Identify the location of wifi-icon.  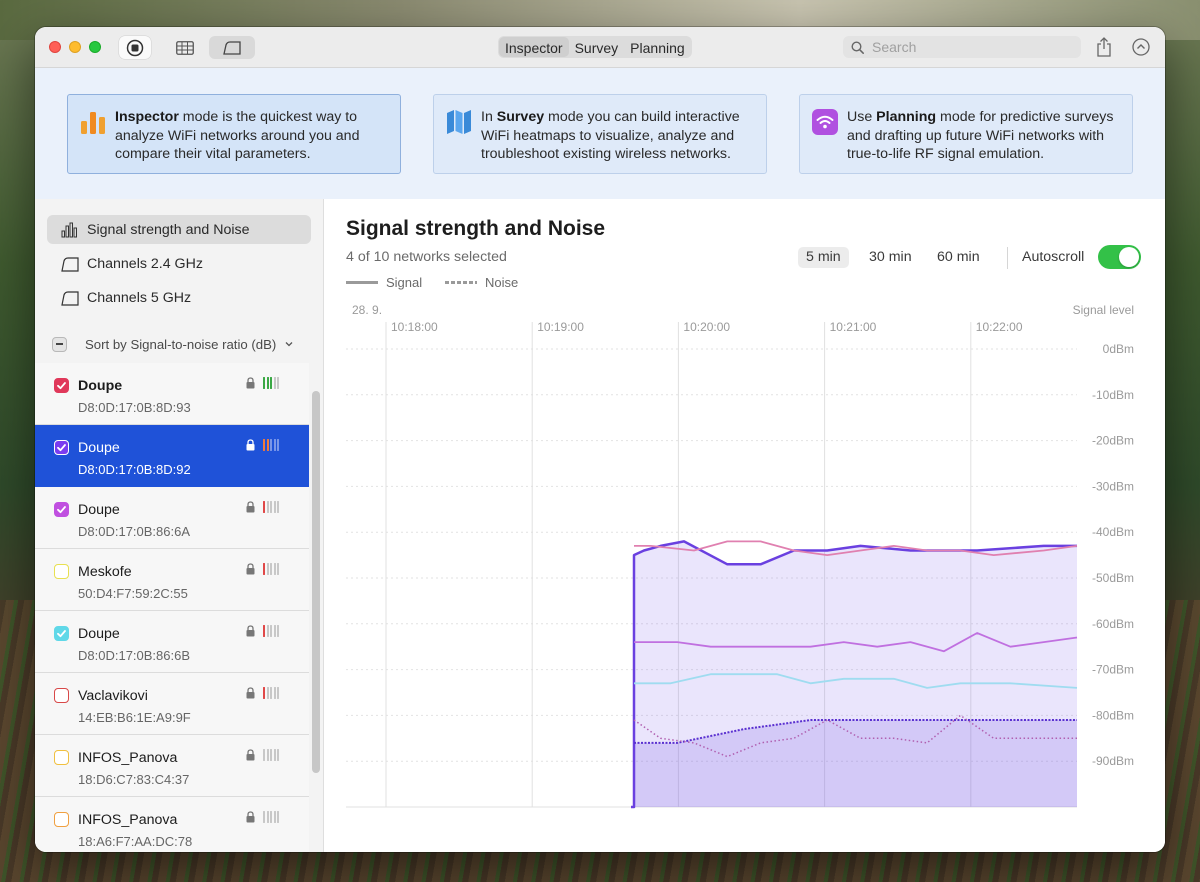
(825, 122).